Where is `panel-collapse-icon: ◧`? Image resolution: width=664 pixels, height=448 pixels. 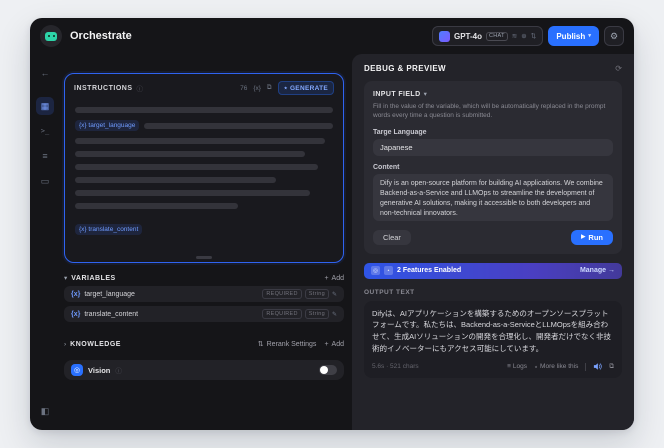
panel-collapse-icon: ◧ is located at coordinates (45, 410).